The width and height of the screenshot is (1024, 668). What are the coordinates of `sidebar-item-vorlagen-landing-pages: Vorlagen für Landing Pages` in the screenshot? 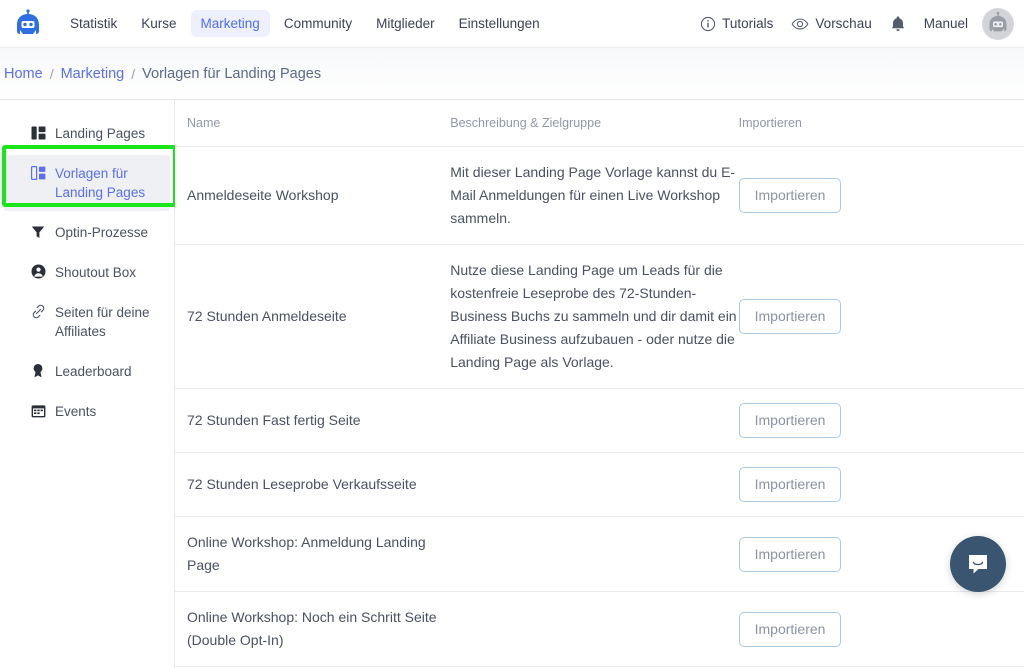 It's located at (87, 183).